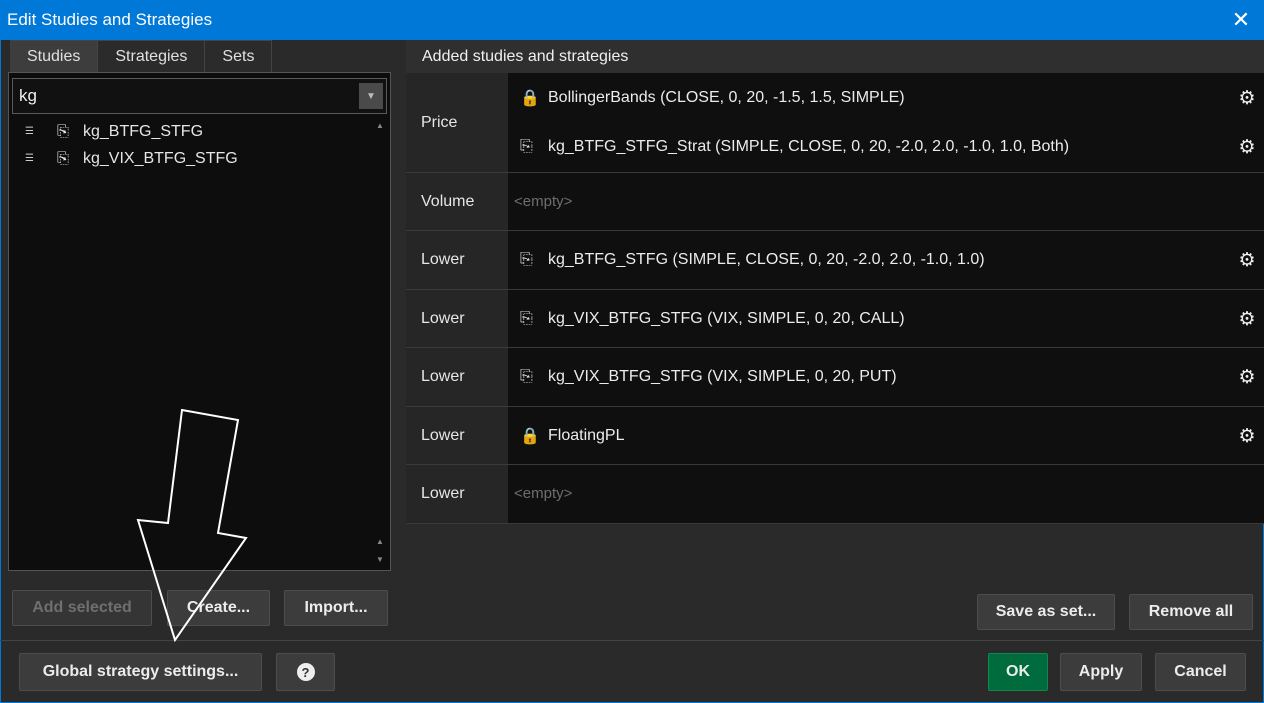 The image size is (1264, 703). I want to click on help-button: ?, so click(305, 672).